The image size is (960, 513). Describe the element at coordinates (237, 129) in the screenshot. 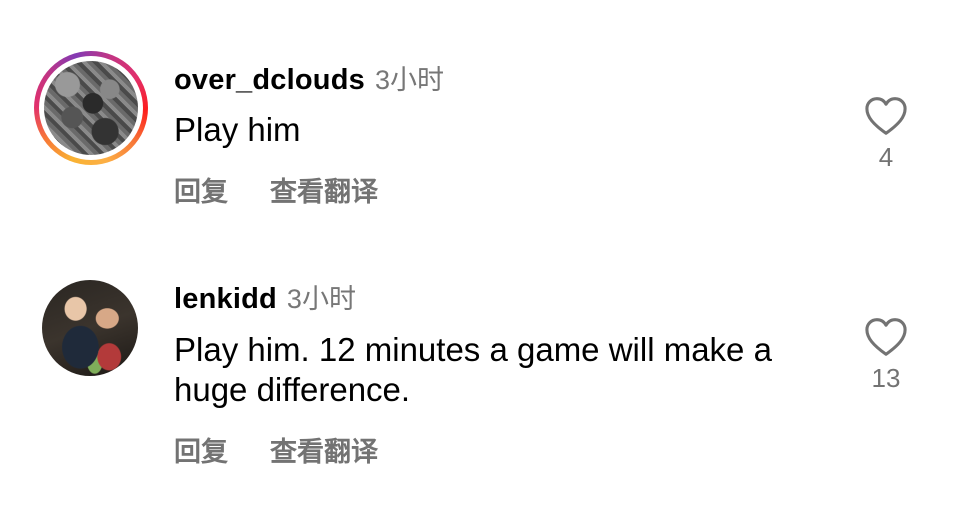

I see `comment-text: Play him` at that location.